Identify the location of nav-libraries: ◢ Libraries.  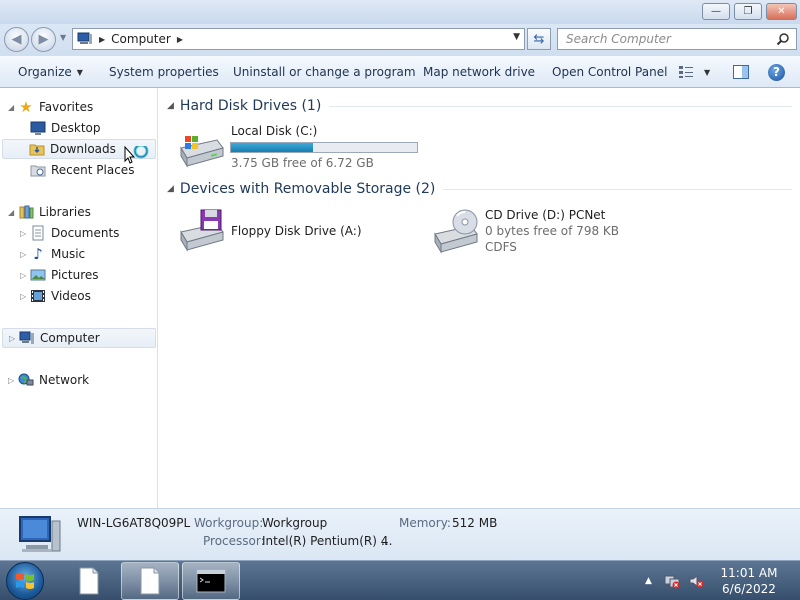
(49, 212).